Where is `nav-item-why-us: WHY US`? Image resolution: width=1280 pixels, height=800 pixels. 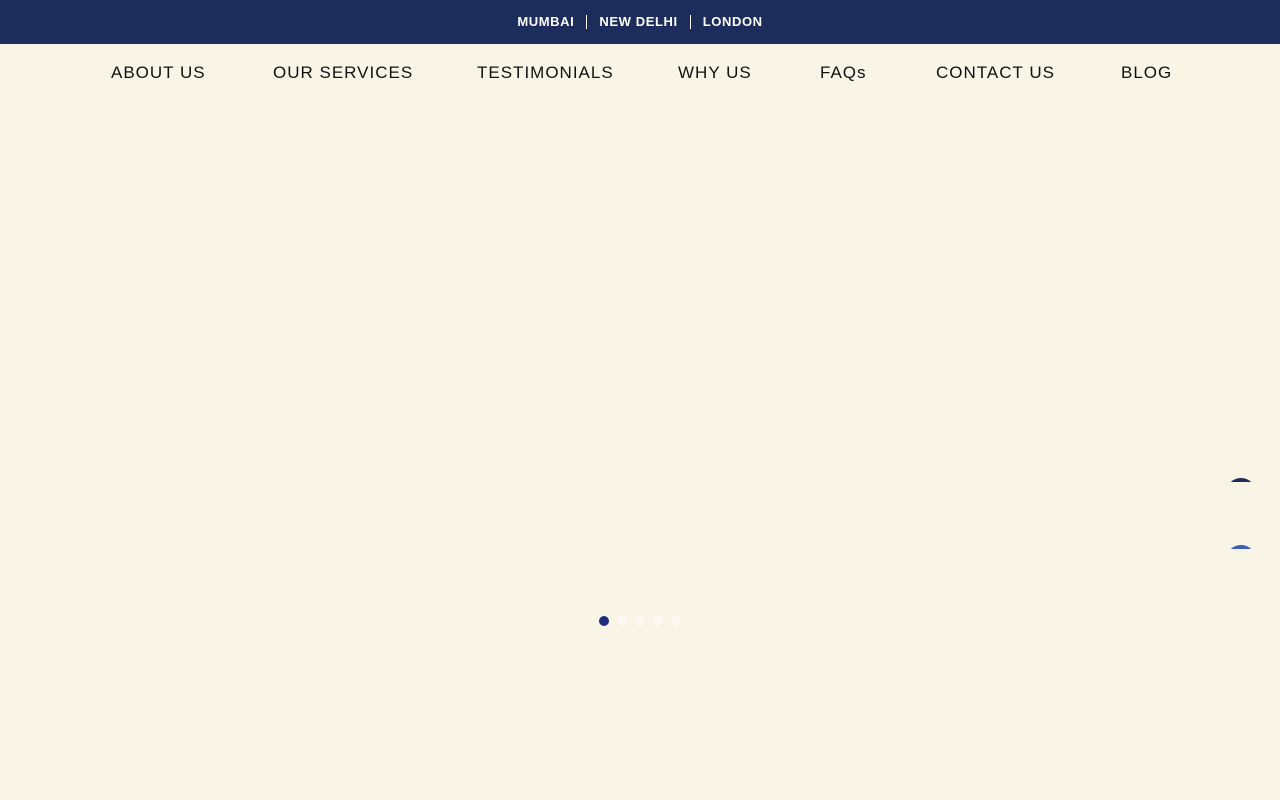 nav-item-why-us: WHY US is located at coordinates (715, 73).